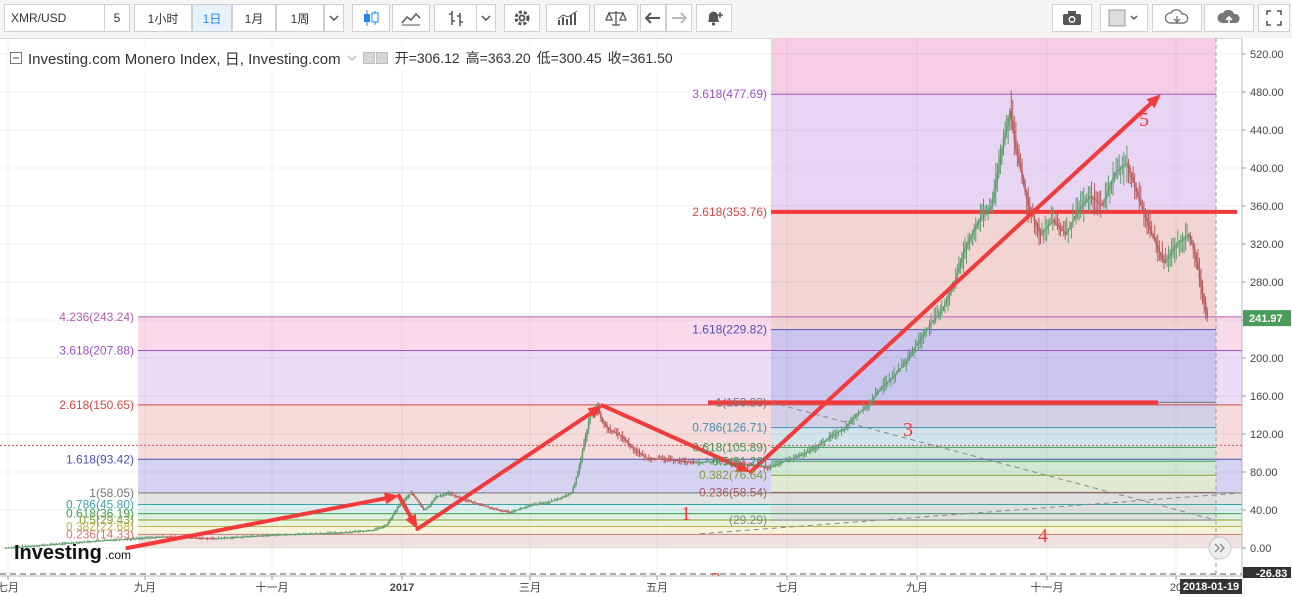  What do you see at coordinates (729, 447) in the screenshot?
I see `fib-right-label: 0.618(105.89)` at bounding box center [729, 447].